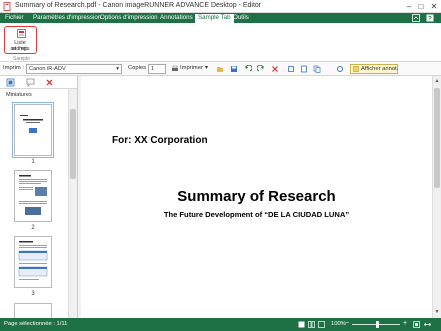 The width and height of the screenshot is (441, 331). Describe the element at coordinates (36, 324) in the screenshot. I see `page-status-text: Page sélectionnée : 1/11` at that location.